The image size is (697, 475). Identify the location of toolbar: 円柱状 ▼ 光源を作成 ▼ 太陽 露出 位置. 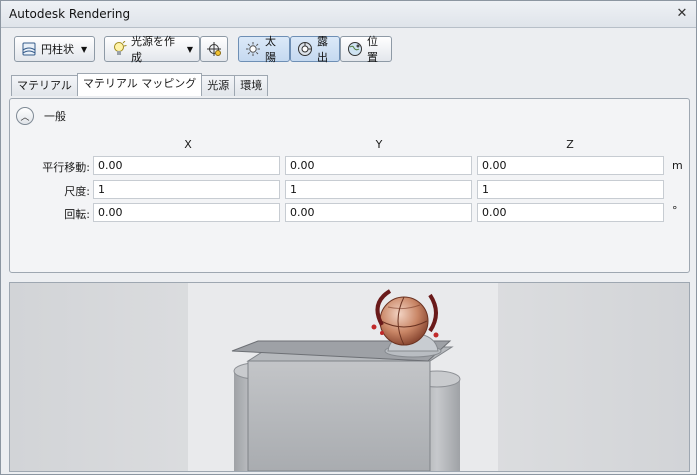
(348, 50).